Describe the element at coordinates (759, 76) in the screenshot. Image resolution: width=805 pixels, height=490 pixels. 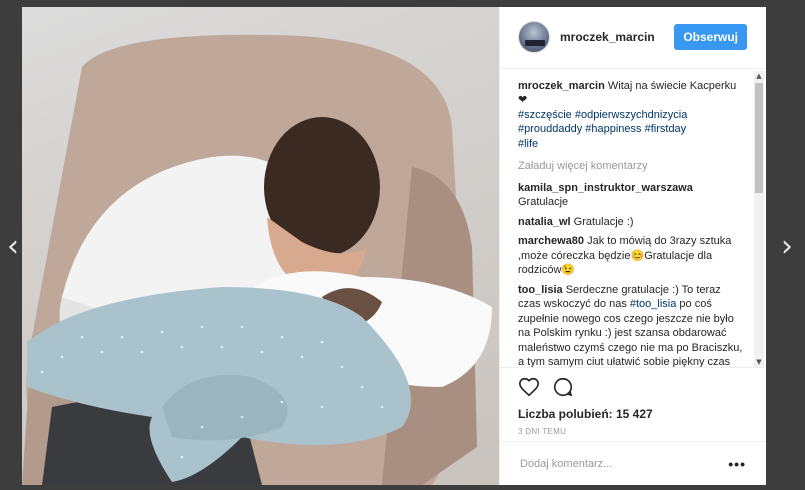
I see `scroll-up-icon: ▲` at that location.